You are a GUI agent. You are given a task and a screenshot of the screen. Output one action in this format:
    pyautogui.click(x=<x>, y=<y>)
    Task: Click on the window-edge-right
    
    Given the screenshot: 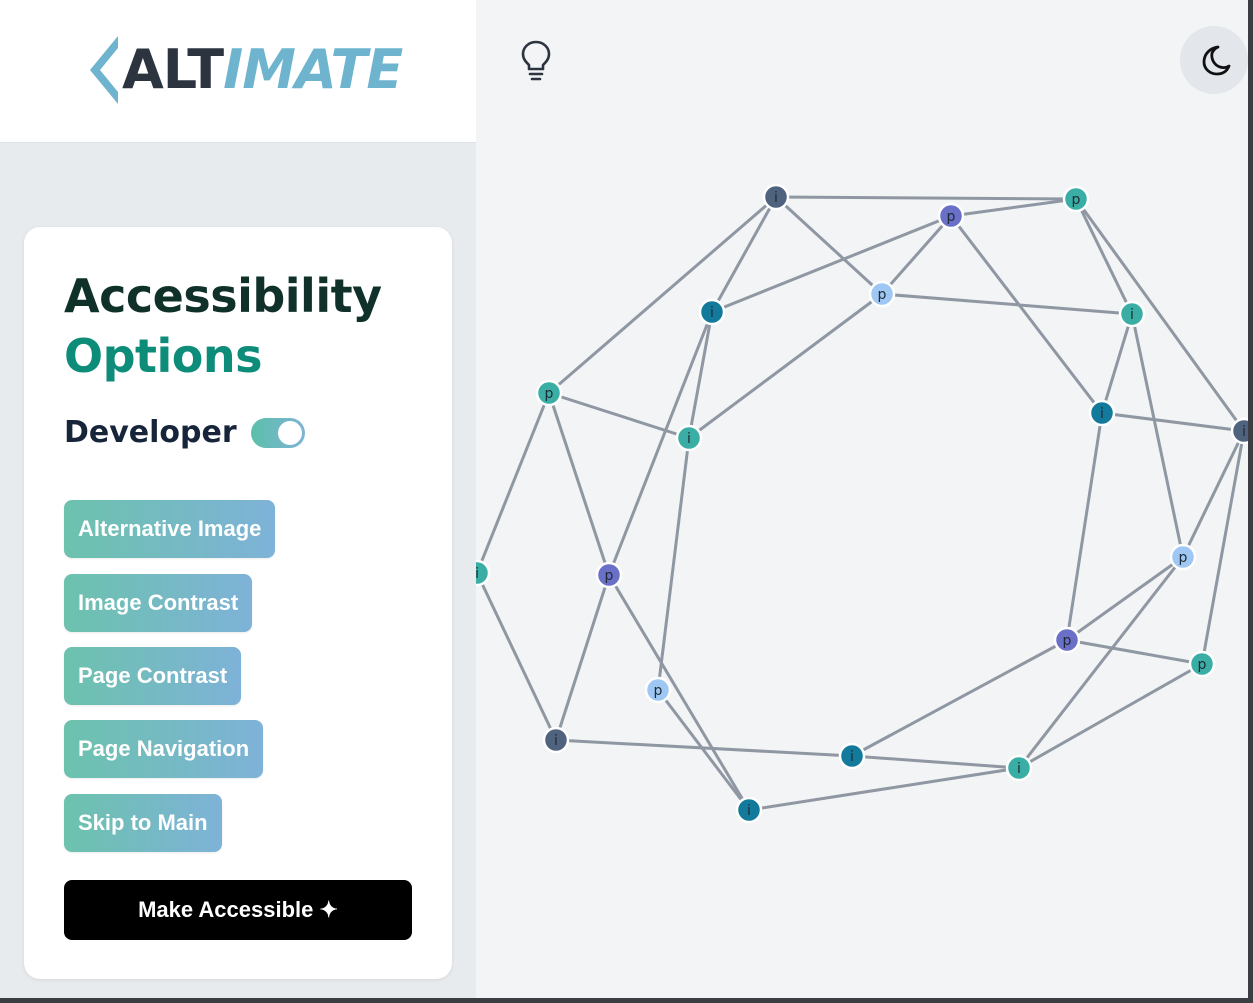 What is the action you would take?
    pyautogui.click(x=1250, y=501)
    